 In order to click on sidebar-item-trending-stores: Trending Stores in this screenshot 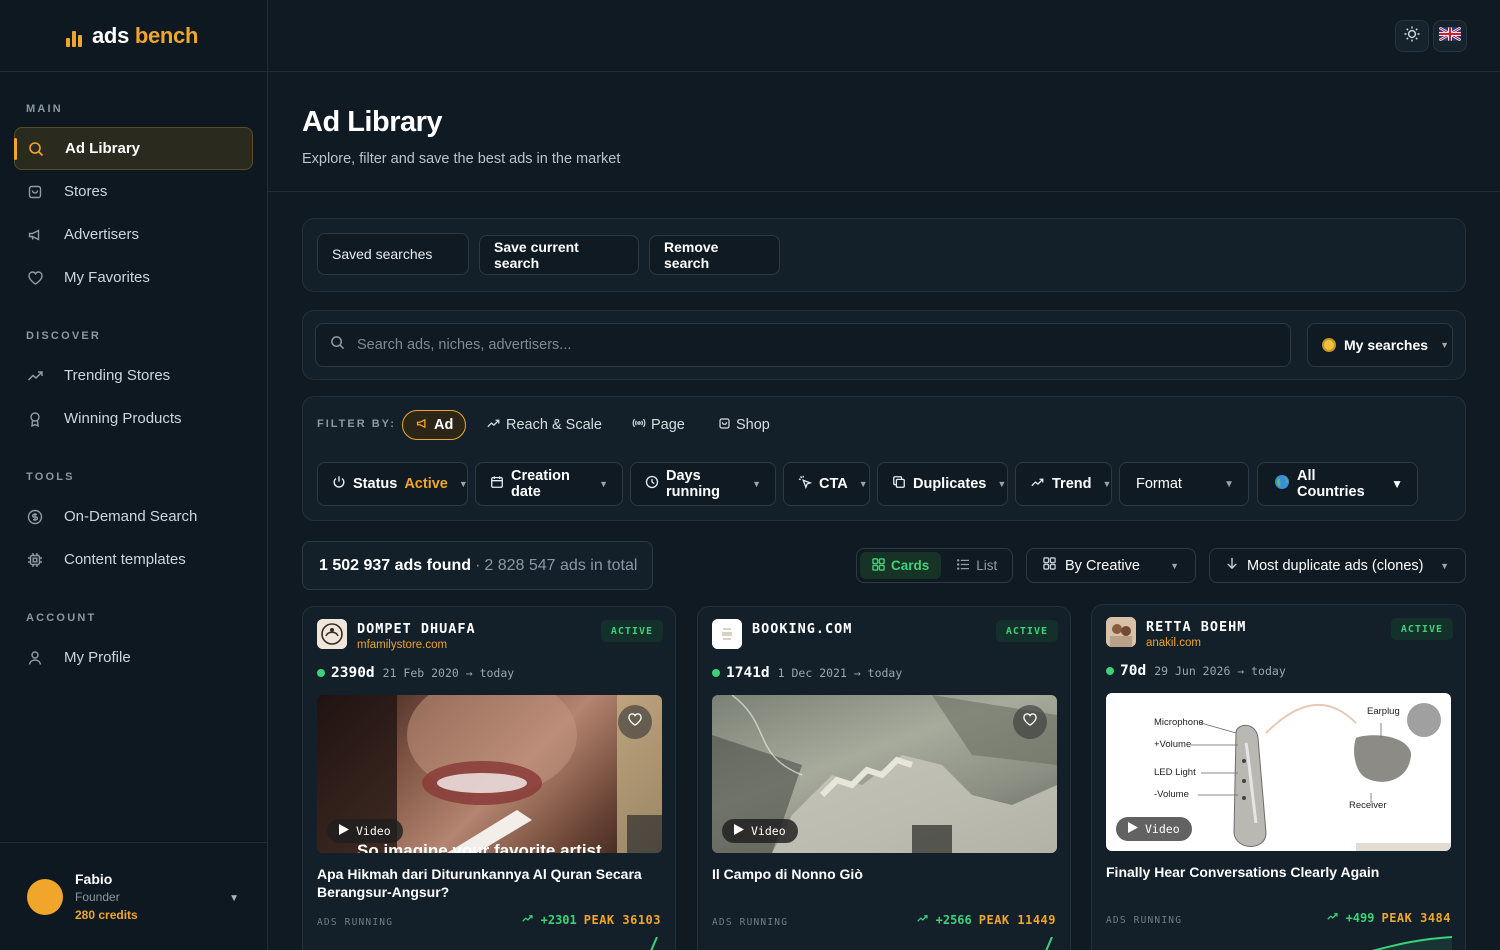, I will do `click(133, 375)`.